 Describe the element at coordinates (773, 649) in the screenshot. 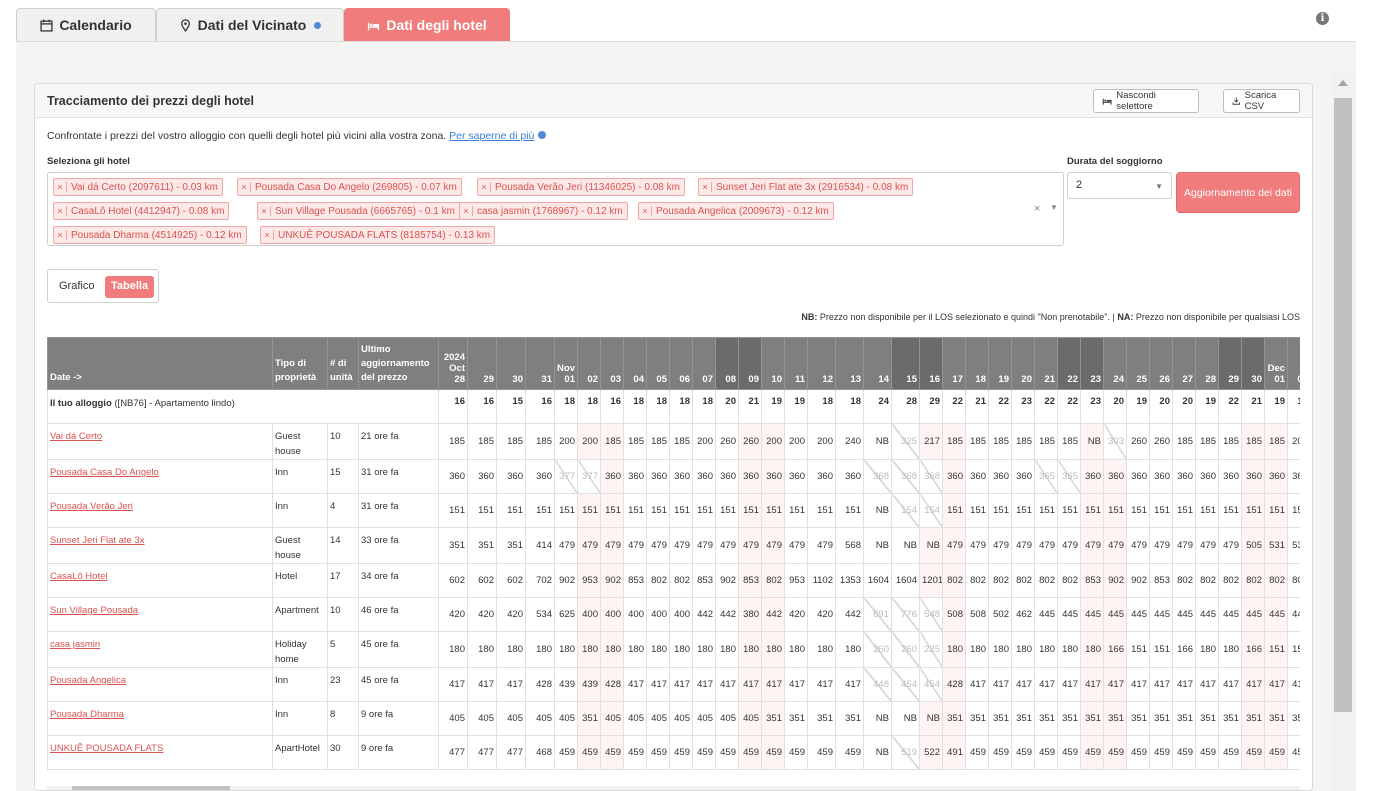

I see `price-cell: 180` at that location.